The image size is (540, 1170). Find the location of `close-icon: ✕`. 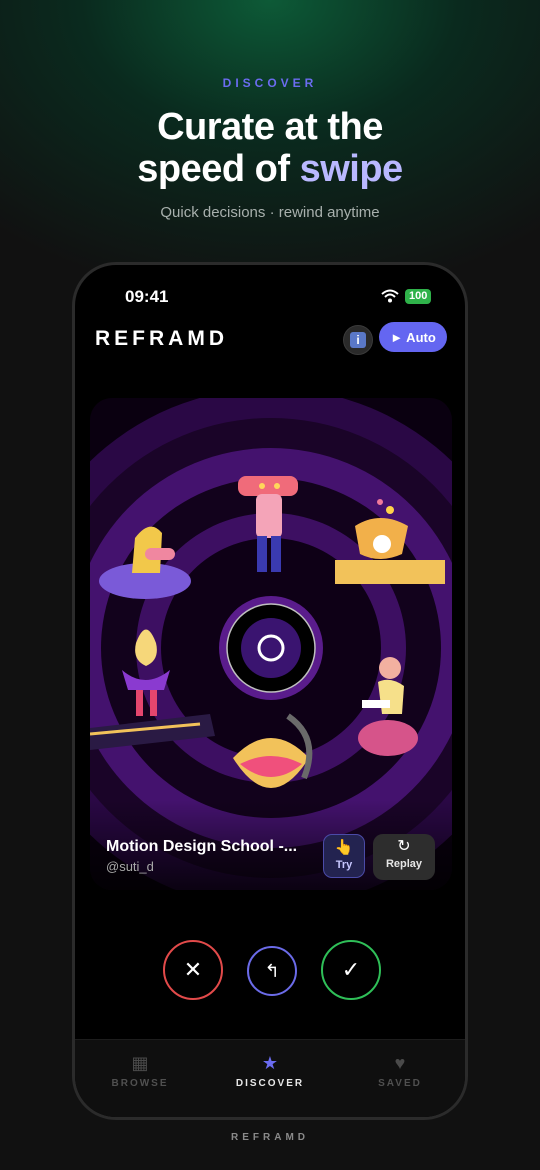

close-icon: ✕ is located at coordinates (193, 969).